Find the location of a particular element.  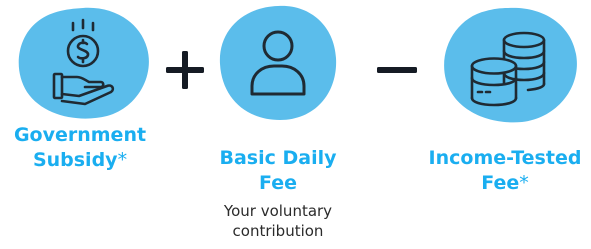

income-tested-fee-badge is located at coordinates (511, 65).